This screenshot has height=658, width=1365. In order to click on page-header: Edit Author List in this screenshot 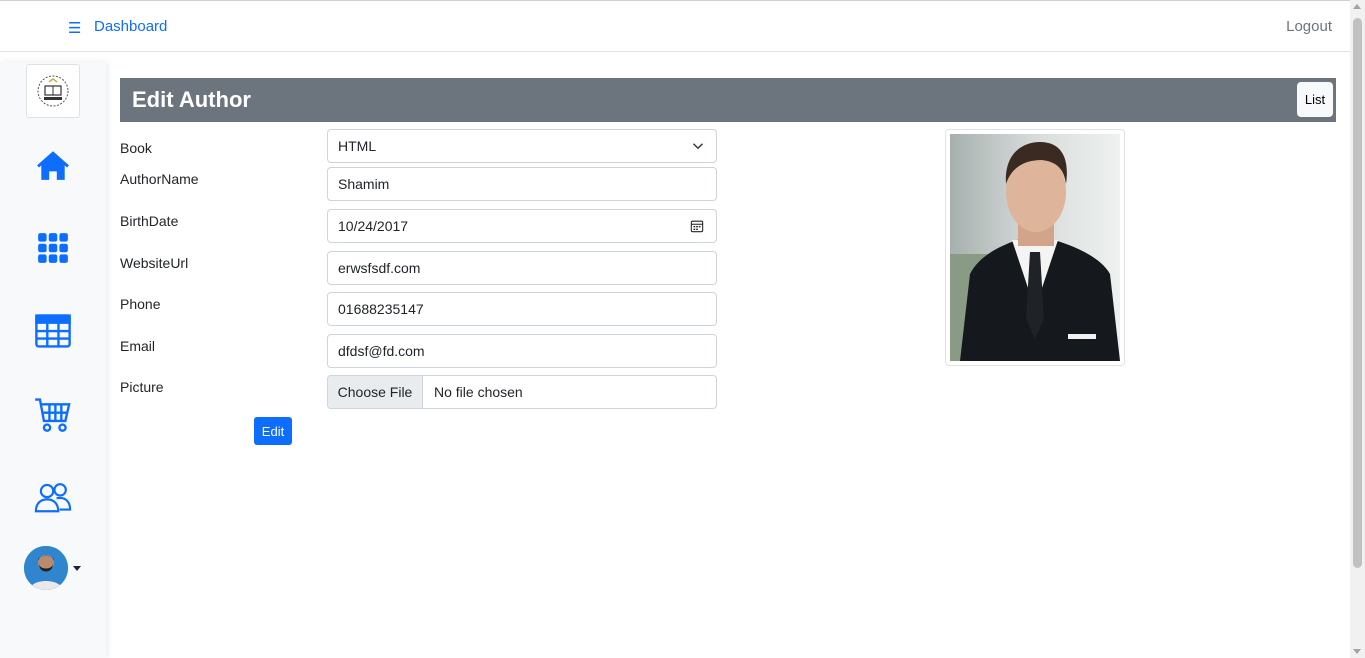, I will do `click(728, 100)`.